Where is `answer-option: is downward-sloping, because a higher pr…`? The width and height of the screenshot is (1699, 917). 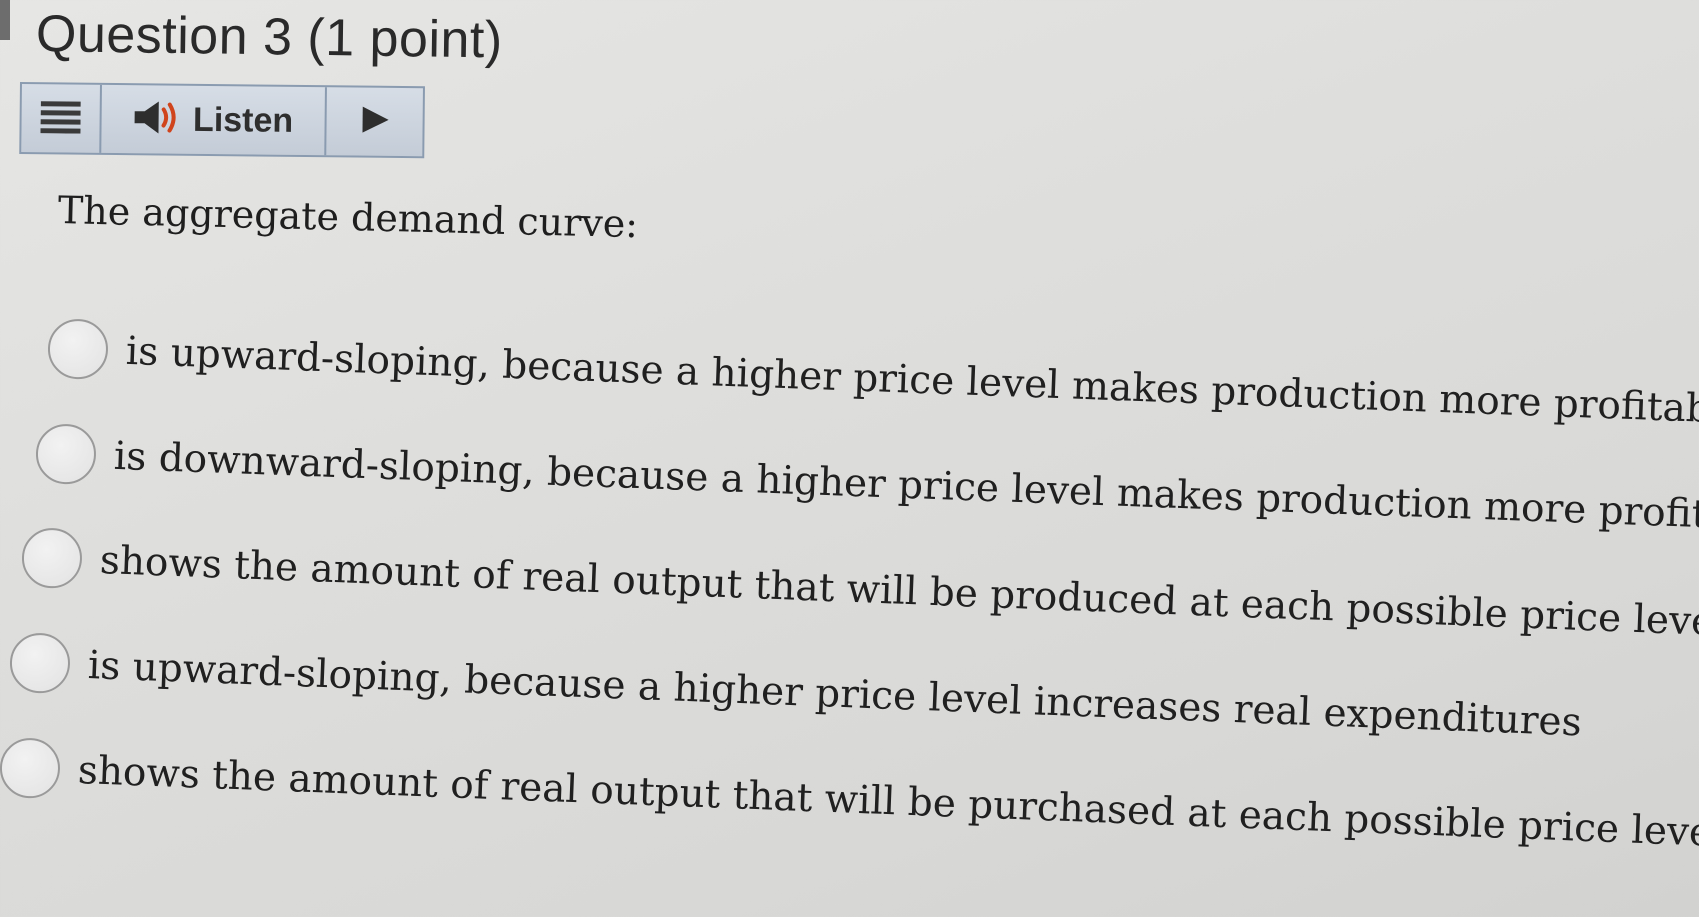
answer-option: is downward-sloping, because a higher pr… is located at coordinates (866, 485).